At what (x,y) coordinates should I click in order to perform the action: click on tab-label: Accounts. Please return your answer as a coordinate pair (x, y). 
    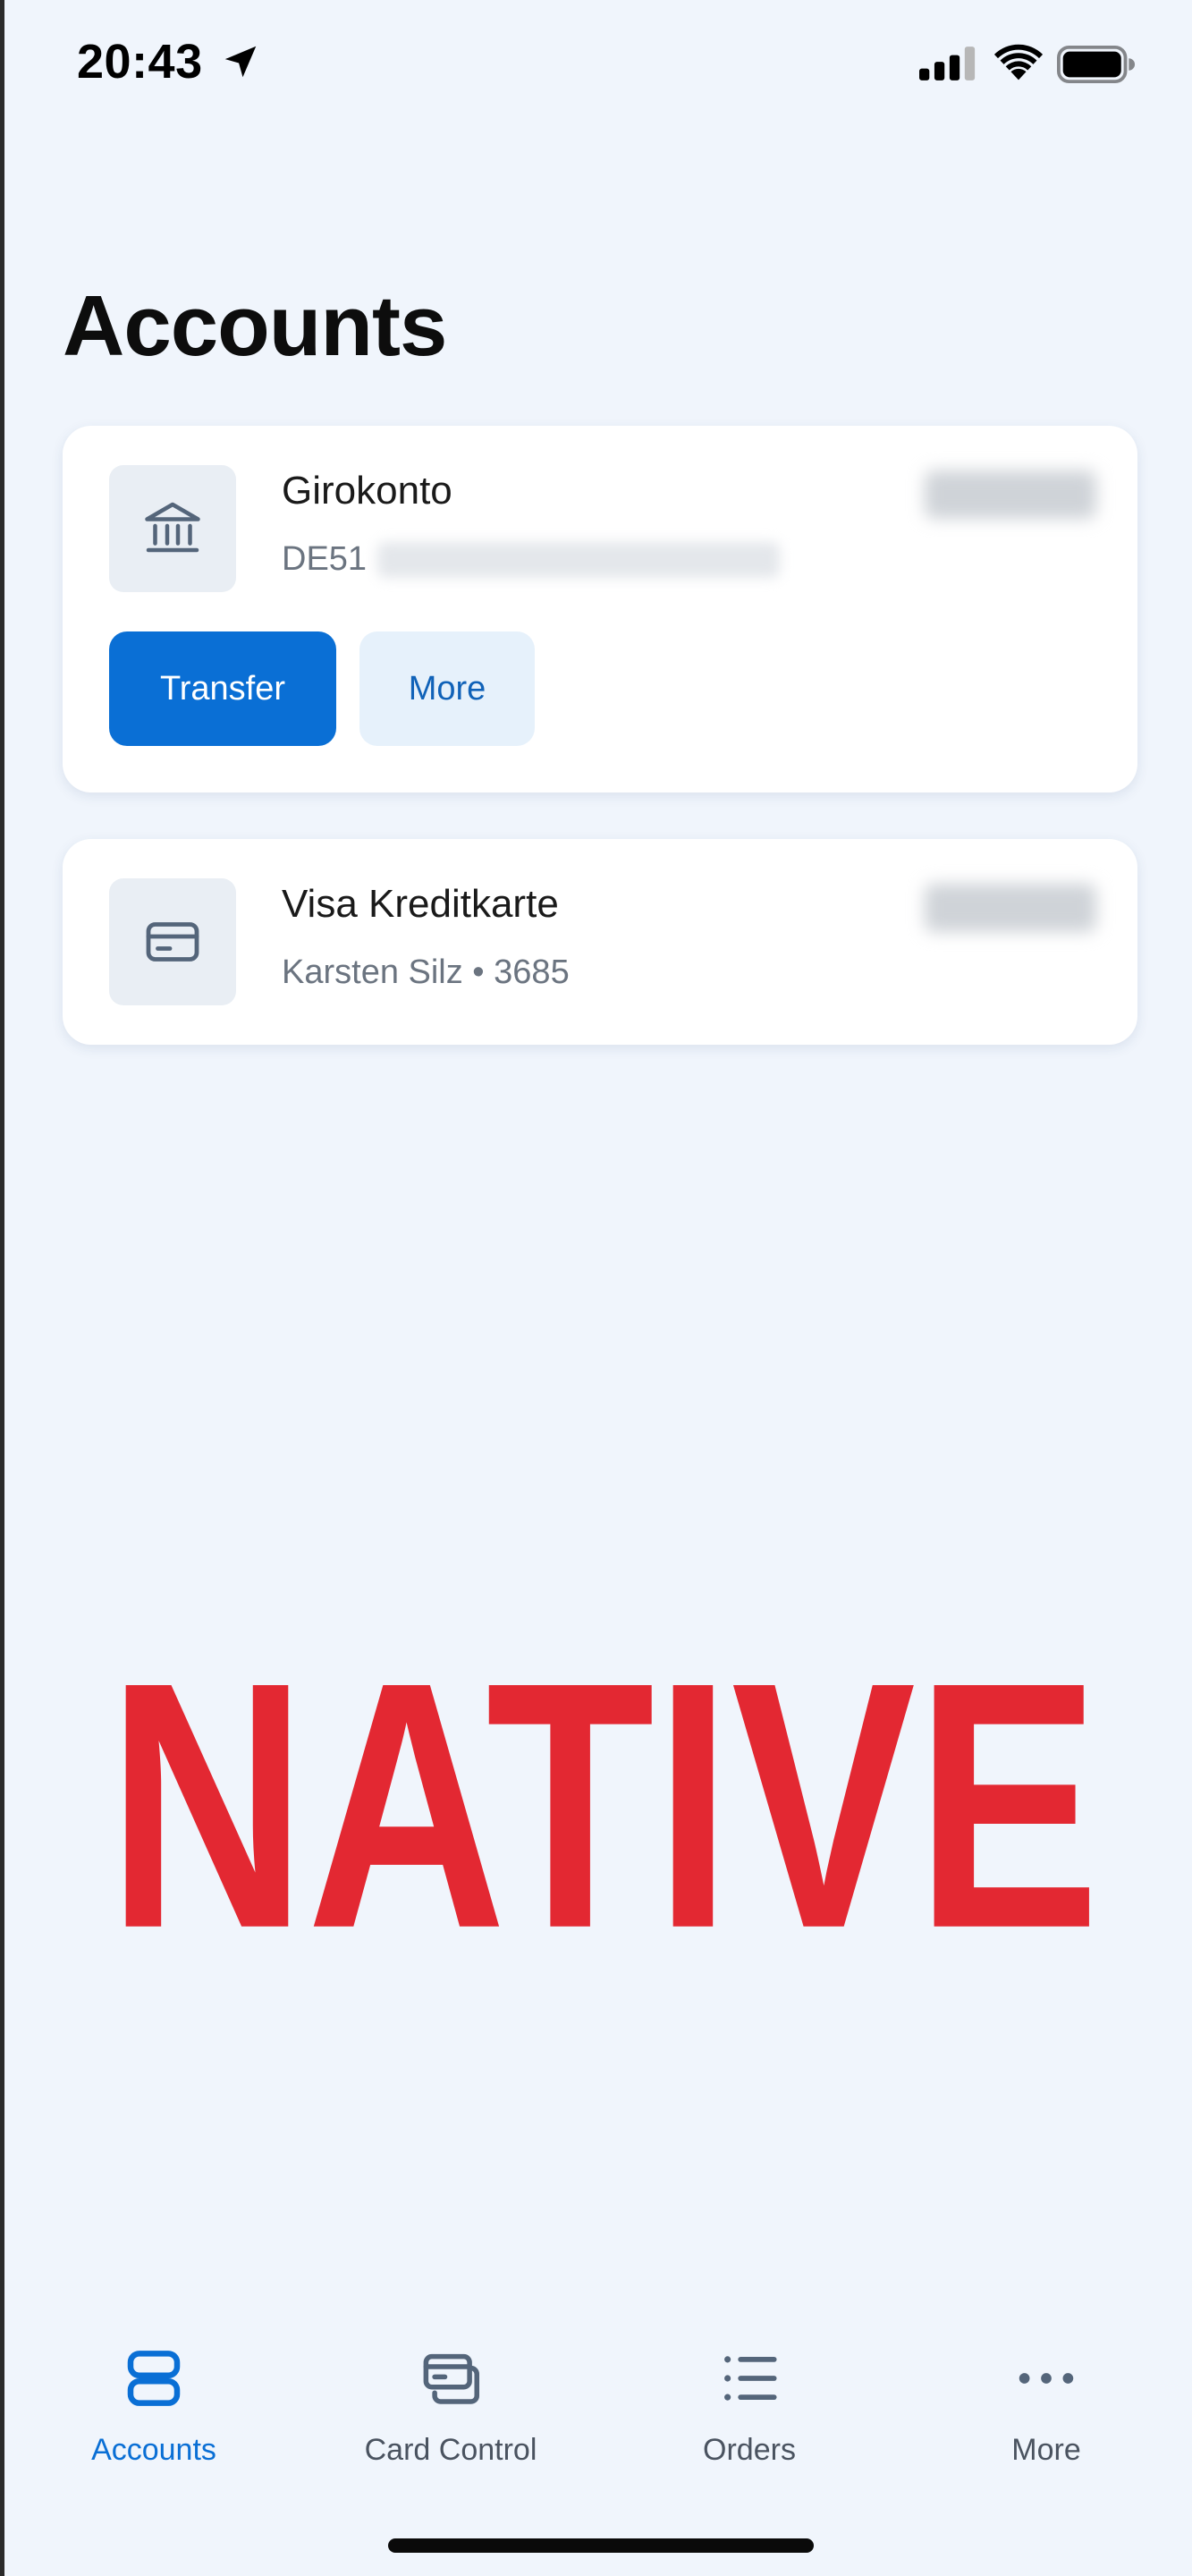
    Looking at the image, I should click on (153, 2450).